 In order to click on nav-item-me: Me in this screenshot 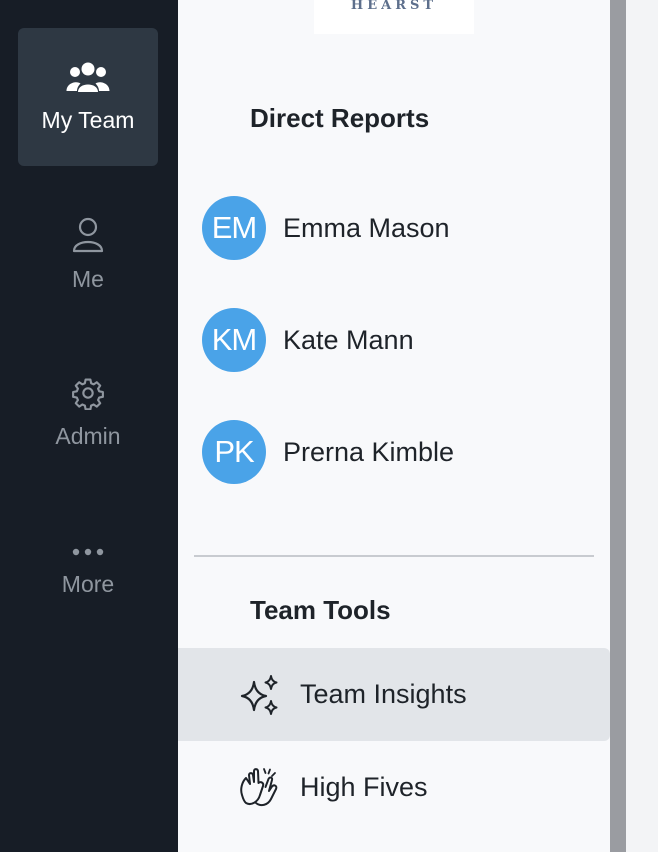, I will do `click(88, 255)`.